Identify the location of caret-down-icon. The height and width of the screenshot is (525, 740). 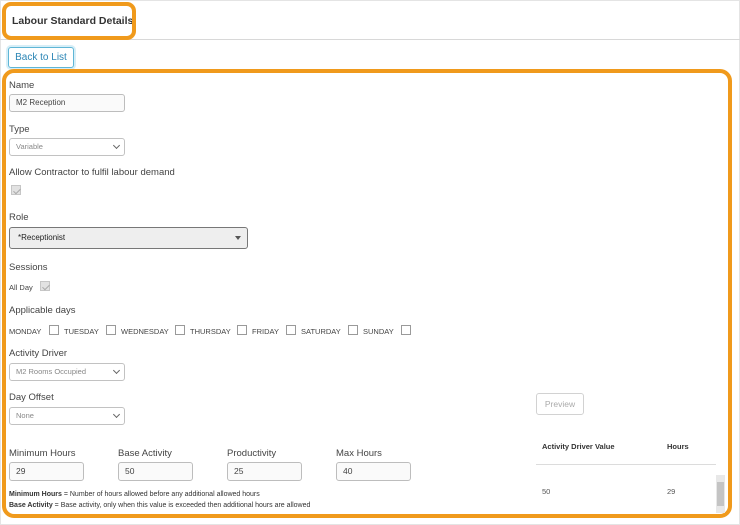
(238, 238).